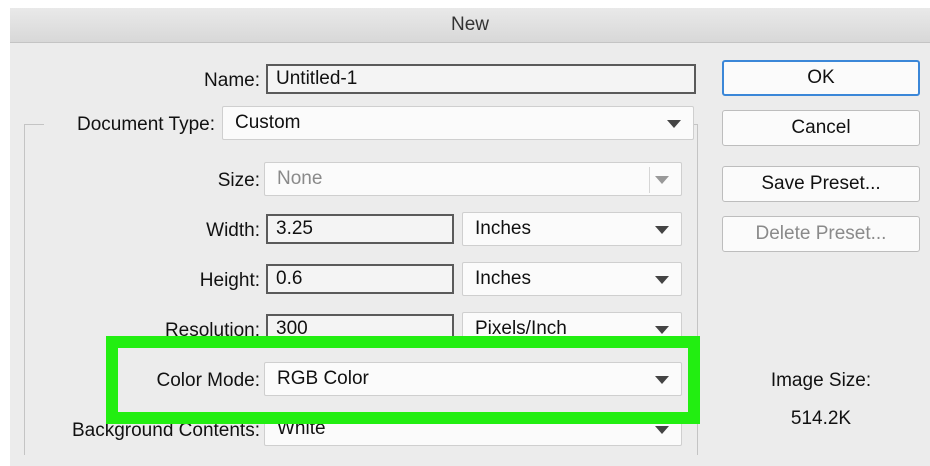  What do you see at coordinates (403, 380) in the screenshot?
I see `color-mode-highlight-box` at bounding box center [403, 380].